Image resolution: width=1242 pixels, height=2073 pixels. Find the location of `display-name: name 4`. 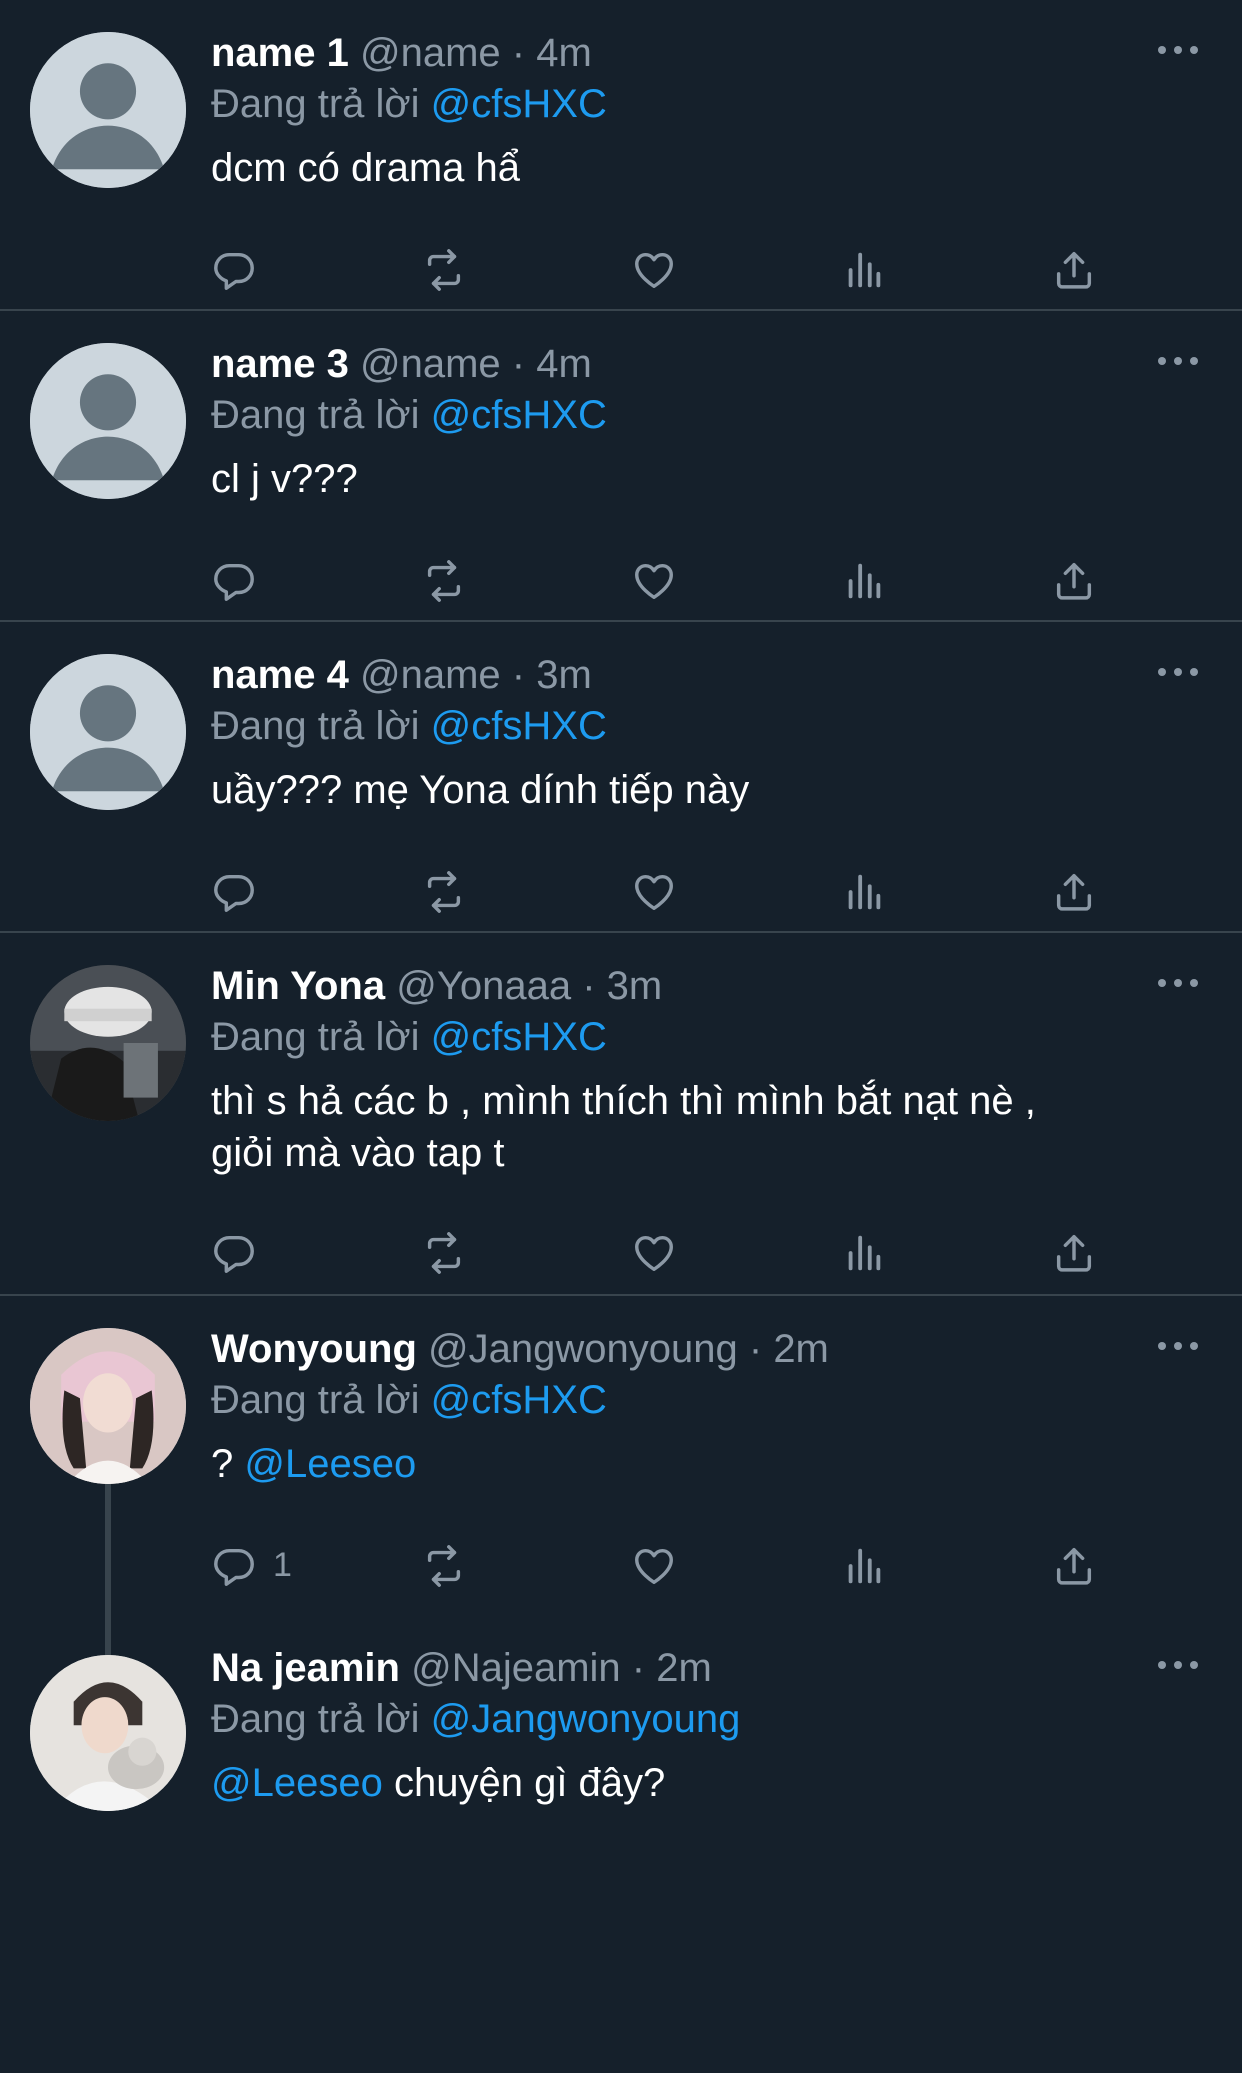

display-name: name 4 is located at coordinates (280, 675).